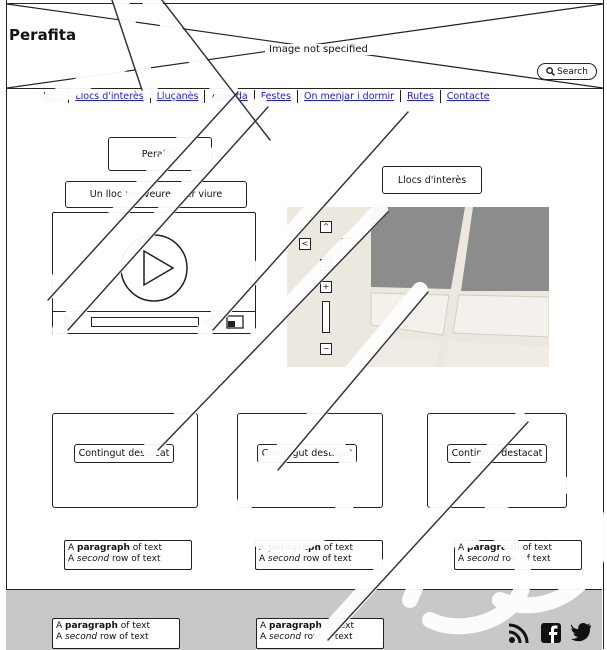 The height and width of the screenshot is (650, 607). I want to click on header-image-placeholder: Perafita Image not specified Search, so click(305, 46).